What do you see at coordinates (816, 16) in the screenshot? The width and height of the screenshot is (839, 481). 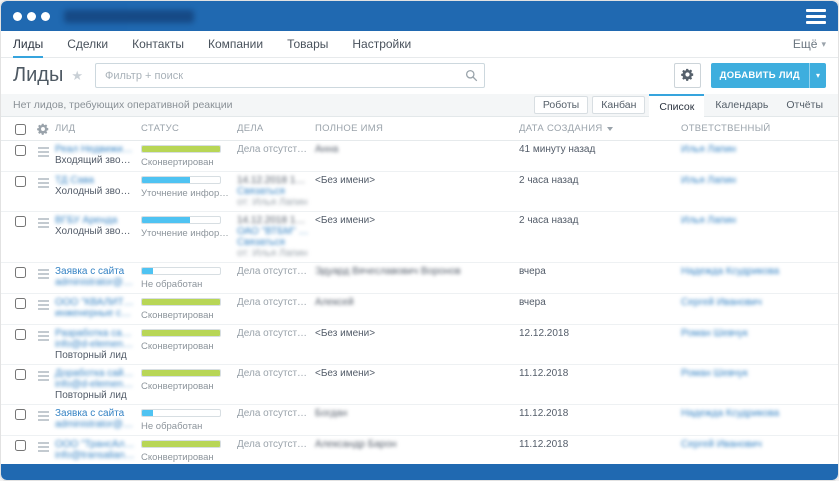 I see `hamburger-menu-icon` at bounding box center [816, 16].